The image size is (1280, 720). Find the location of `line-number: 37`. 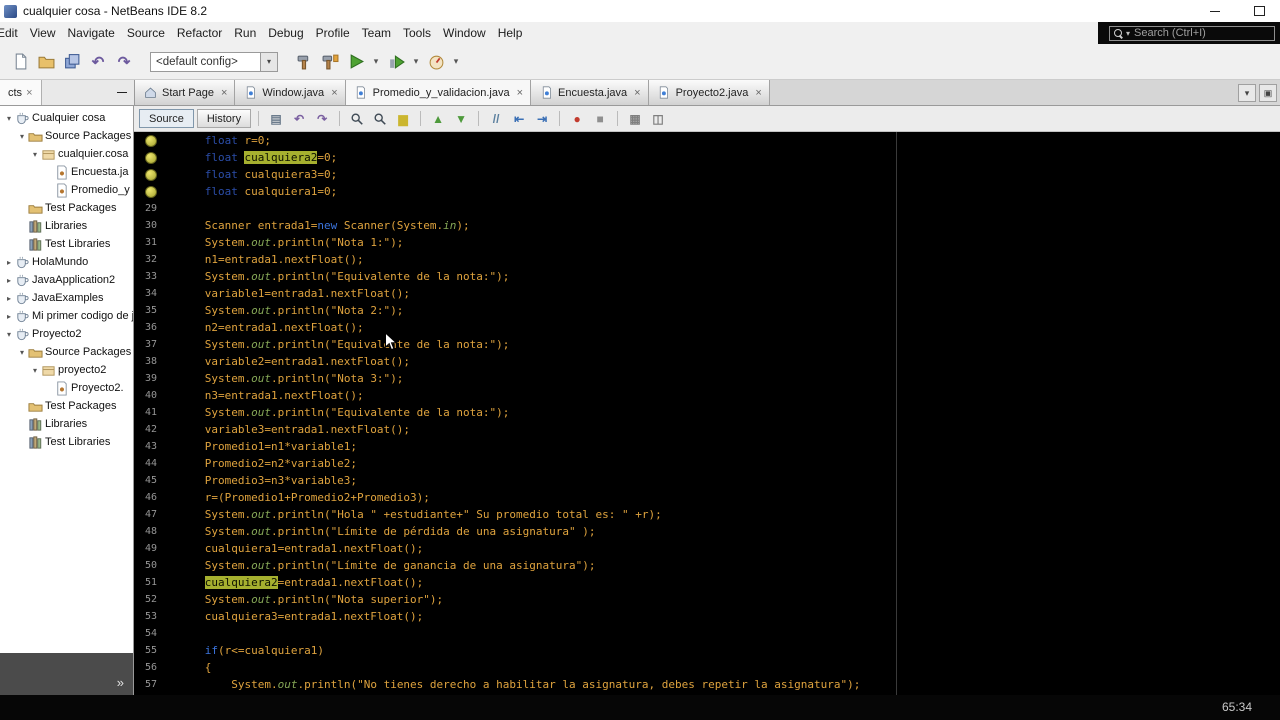

line-number: 37 is located at coordinates (149, 344).